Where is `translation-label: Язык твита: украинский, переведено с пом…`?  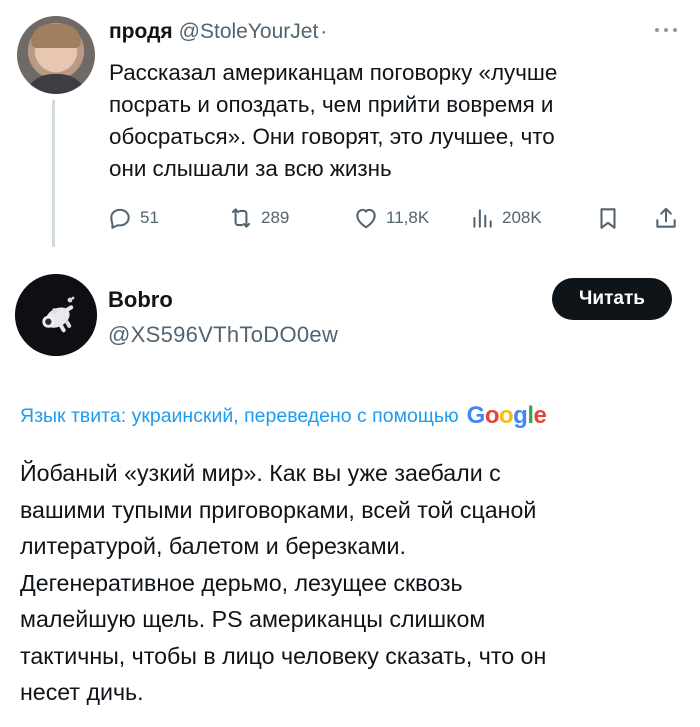 translation-label: Язык твита: украинский, переведено с пом… is located at coordinates (239, 415).